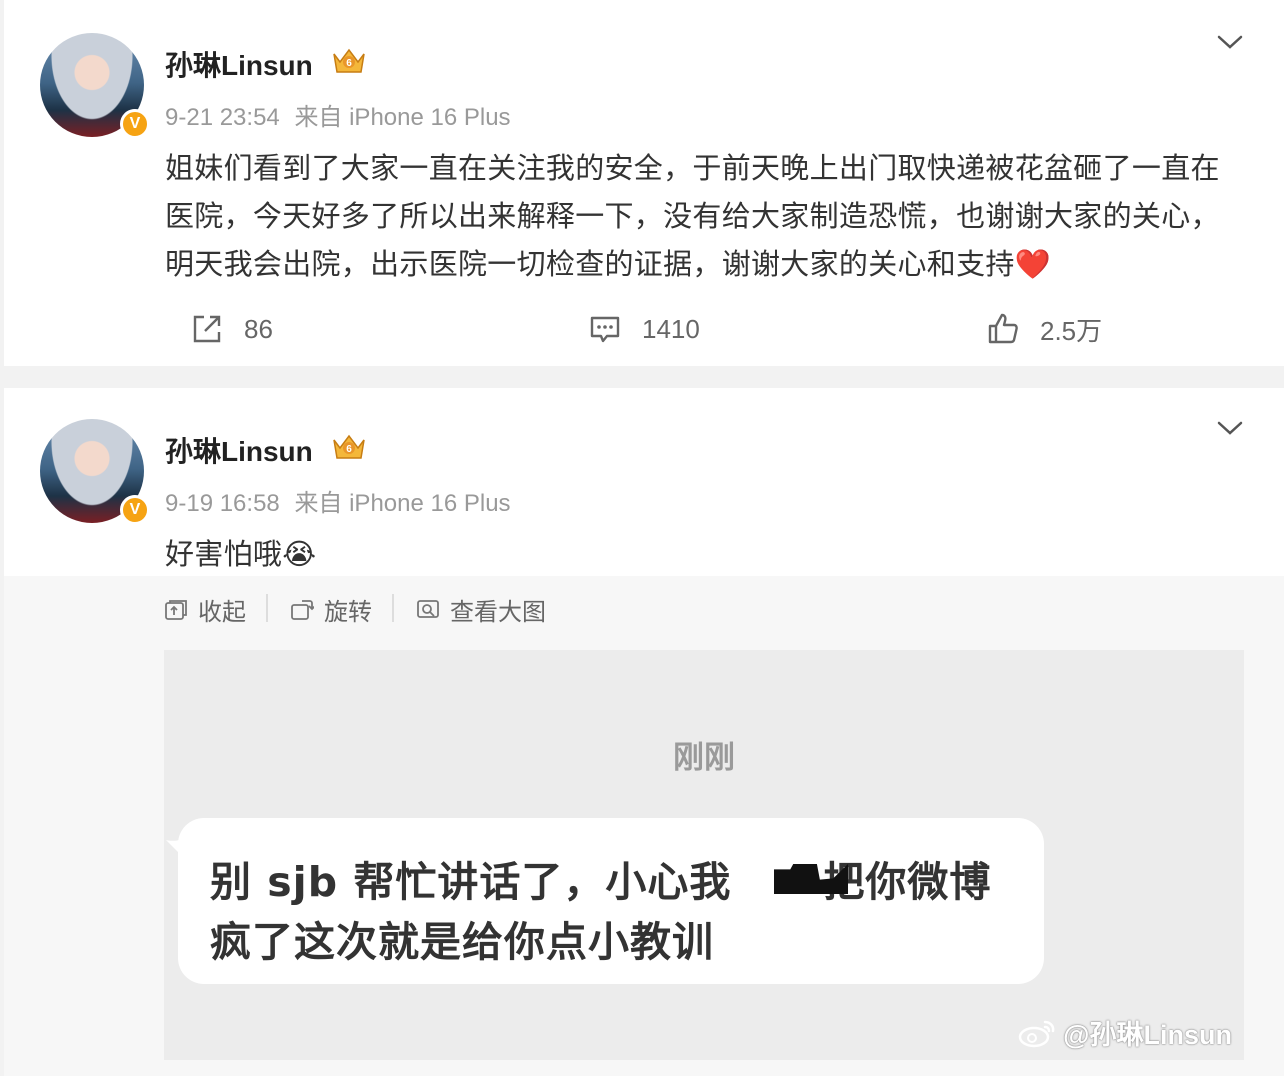 The height and width of the screenshot is (1076, 1284). What do you see at coordinates (348, 612) in the screenshot?
I see `rotate-label: 旋转` at bounding box center [348, 612].